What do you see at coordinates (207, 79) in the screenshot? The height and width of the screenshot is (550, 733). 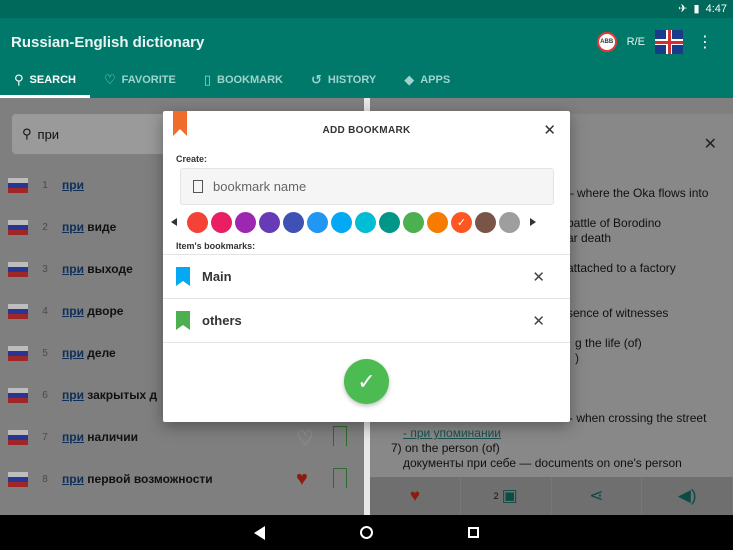 I see `bookmark-icon: ▯` at bounding box center [207, 79].